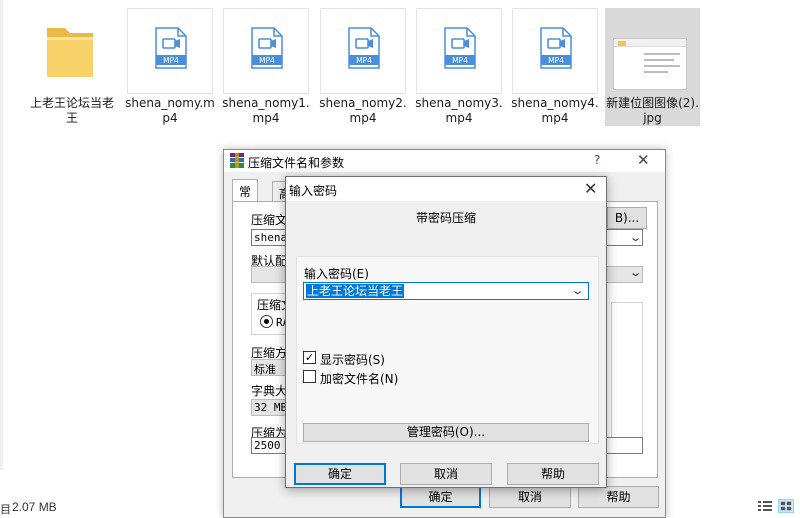 This screenshot has width=800, height=518. What do you see at coordinates (555, 110) in the screenshot?
I see `file-name: shena_nomy4.mp4` at bounding box center [555, 110].